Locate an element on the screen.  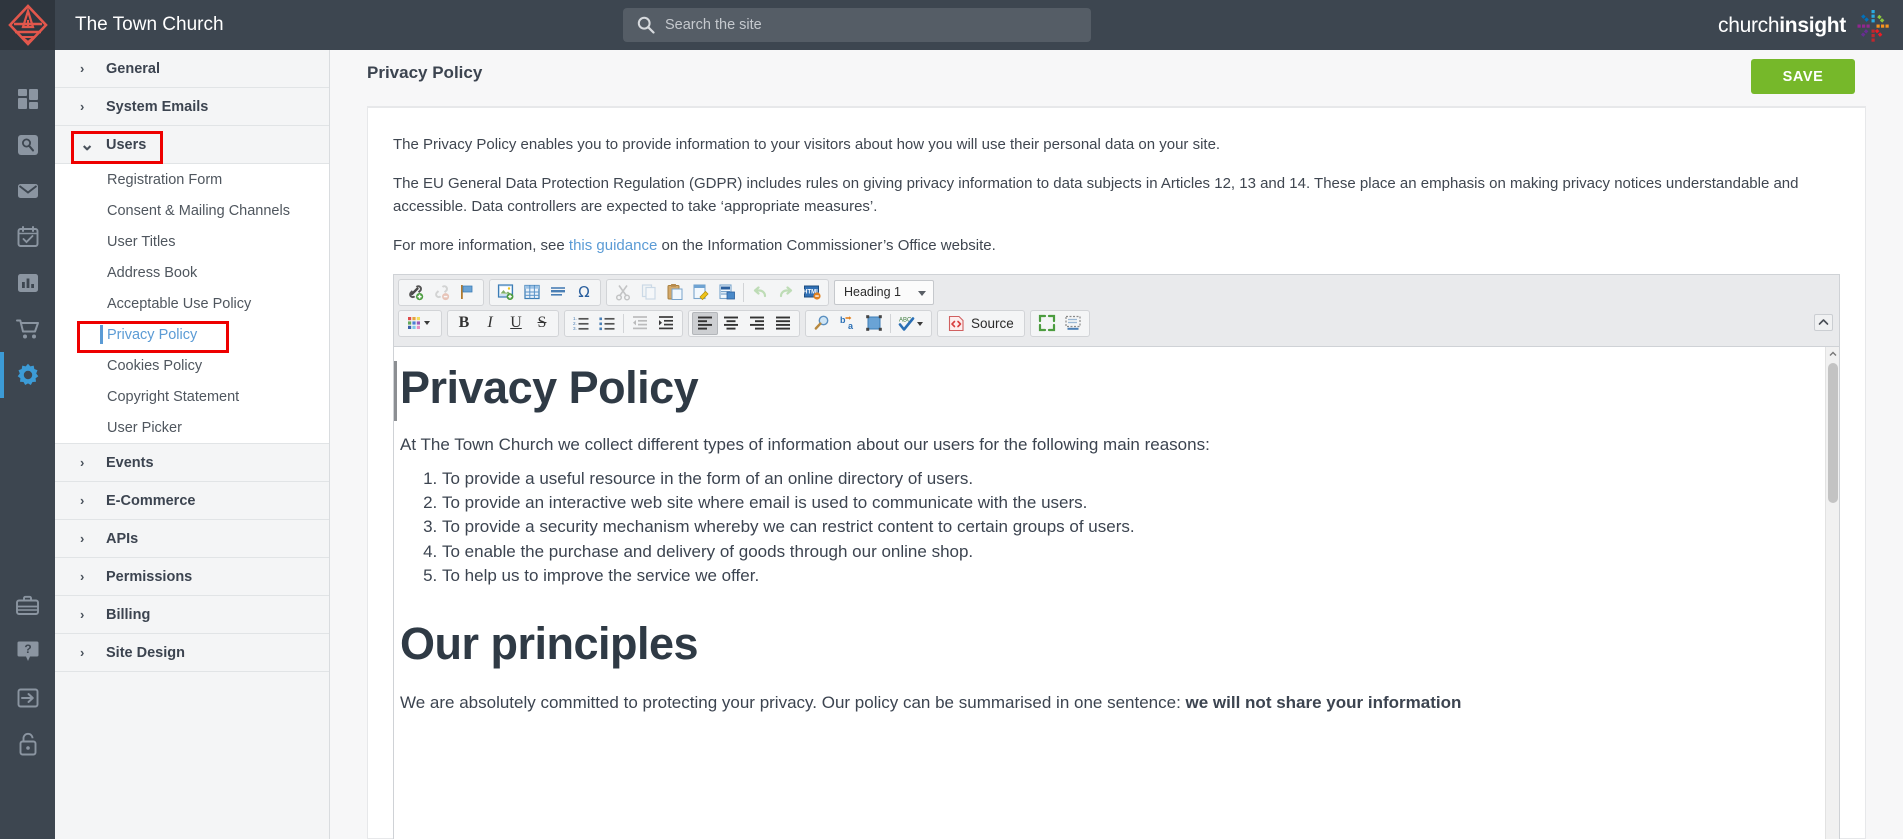
numbered-list-icon: 1. 2. 3. is located at coordinates (581, 323).